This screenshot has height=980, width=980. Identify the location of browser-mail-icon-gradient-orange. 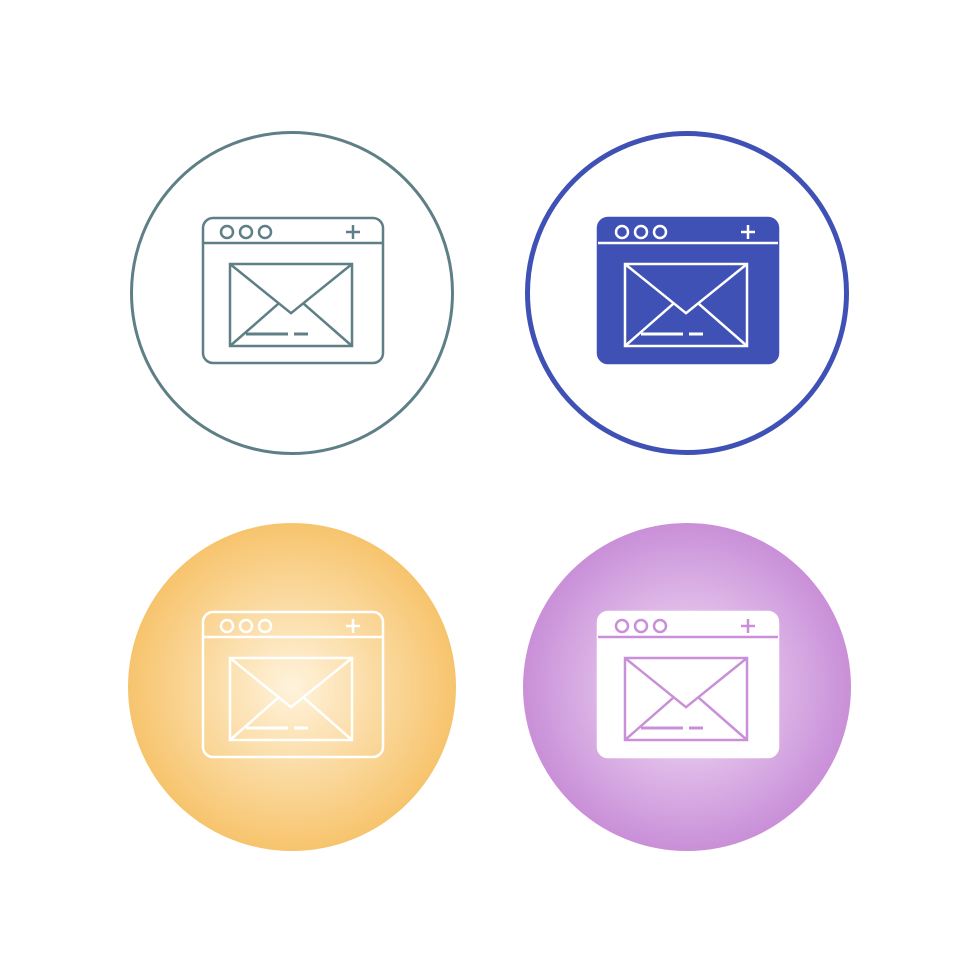
(292, 687).